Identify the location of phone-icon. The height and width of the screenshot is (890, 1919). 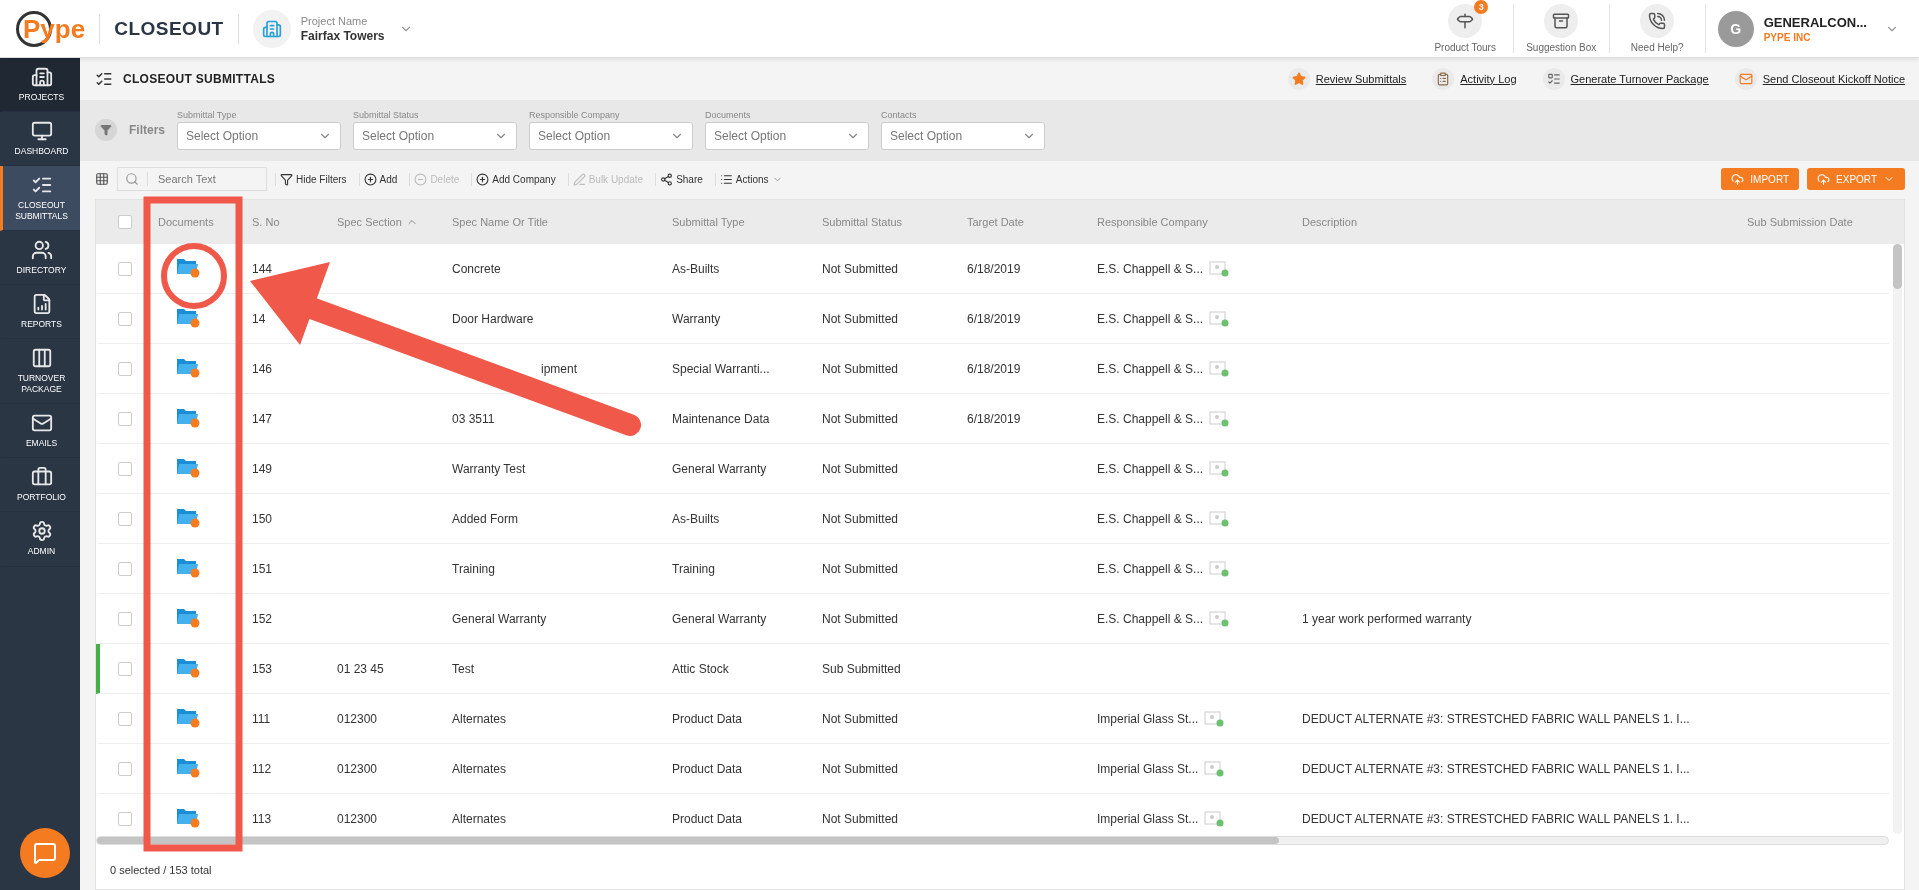
(1657, 21).